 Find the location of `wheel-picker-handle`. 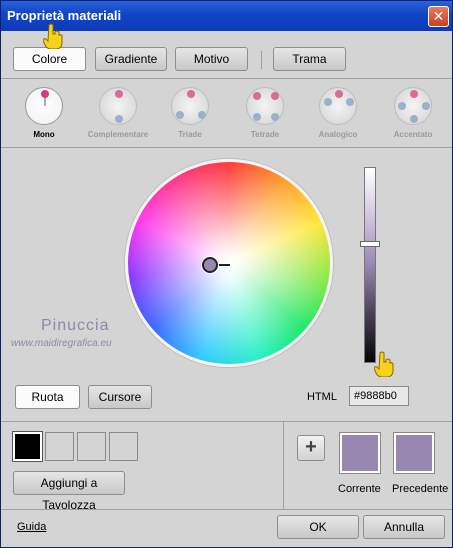

wheel-picker-handle is located at coordinates (210, 265).